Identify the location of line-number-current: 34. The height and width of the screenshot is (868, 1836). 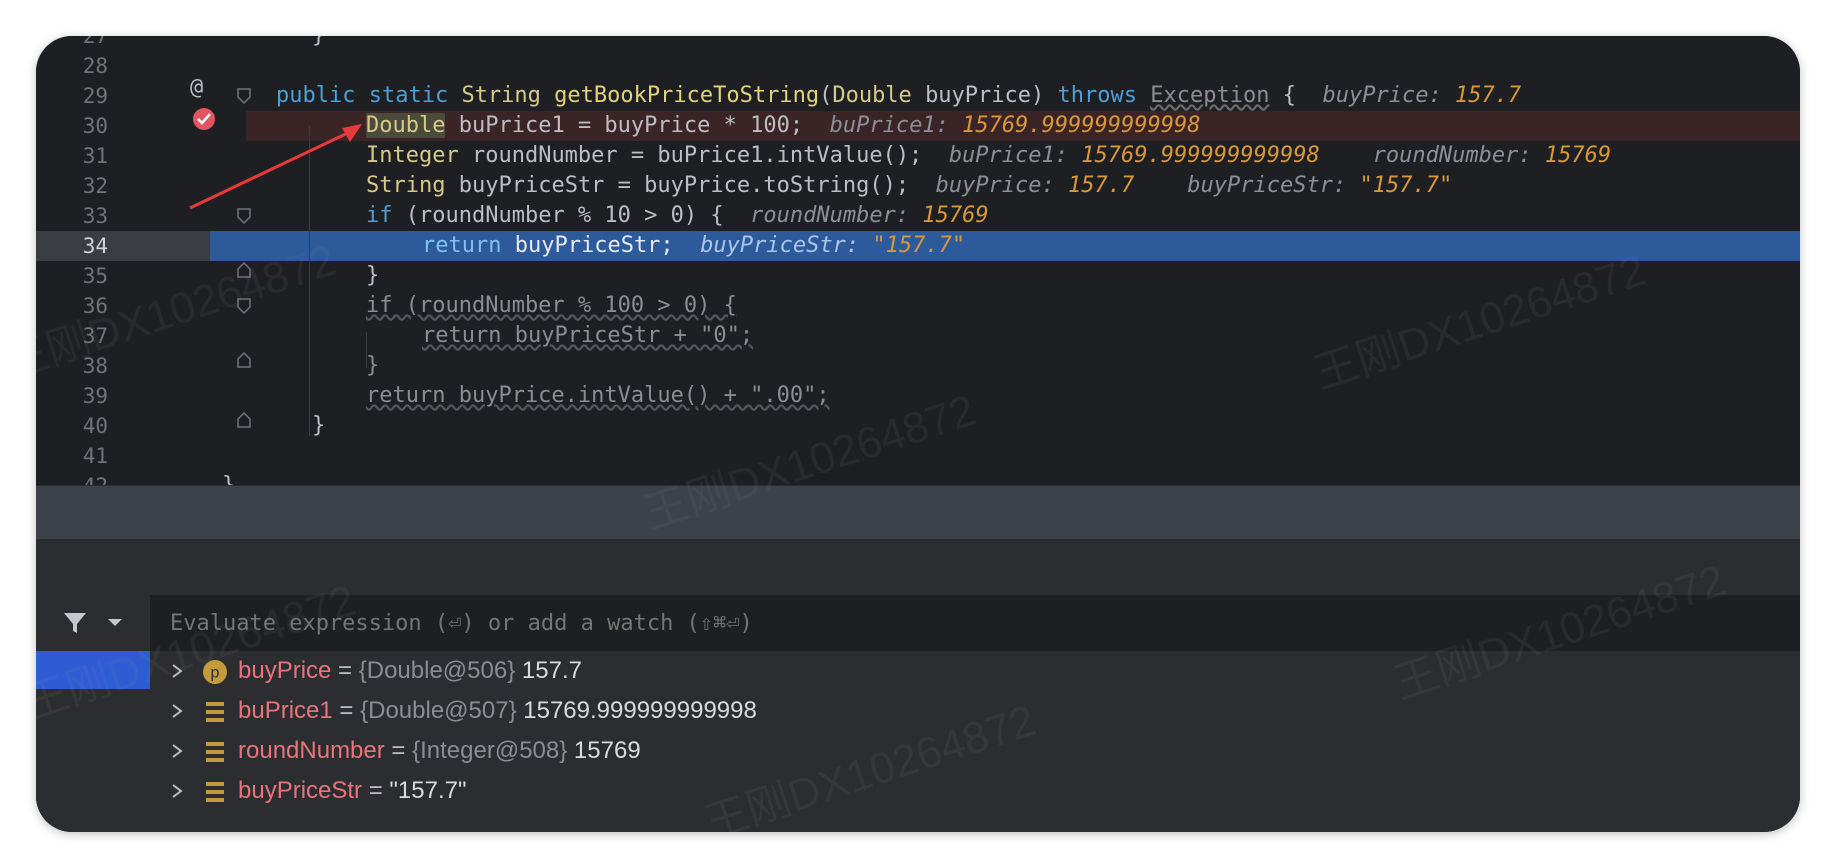
(123, 246).